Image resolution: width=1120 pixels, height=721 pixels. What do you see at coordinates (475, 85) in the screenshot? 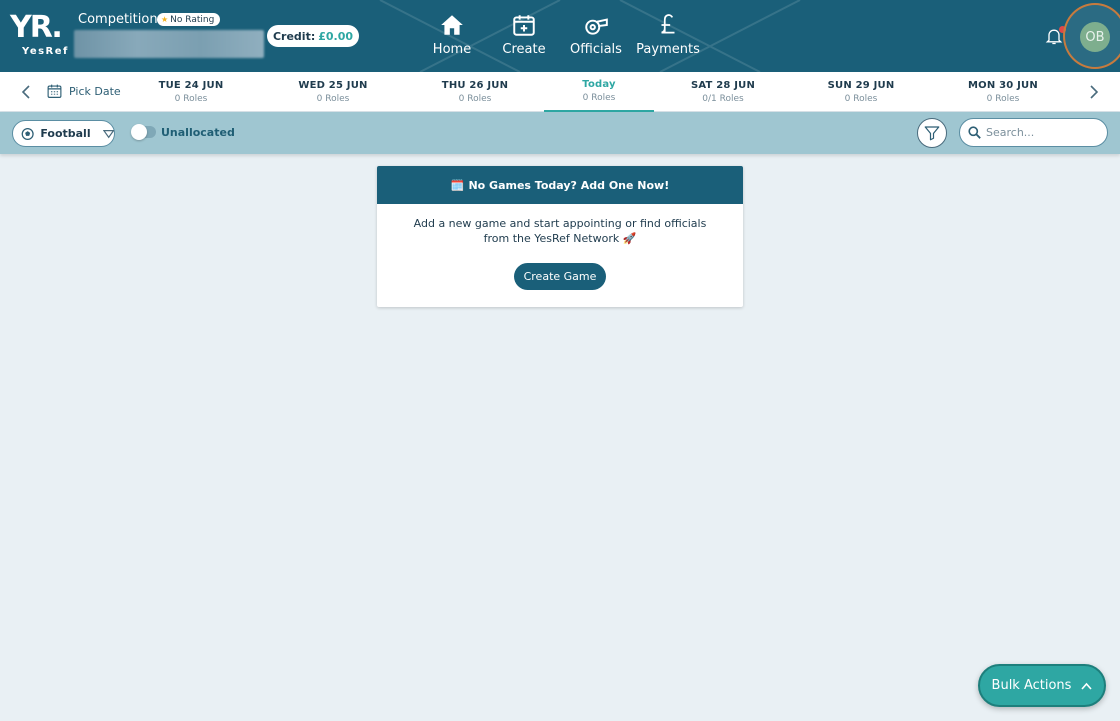
I see `day-label: THU 26 JUN` at bounding box center [475, 85].